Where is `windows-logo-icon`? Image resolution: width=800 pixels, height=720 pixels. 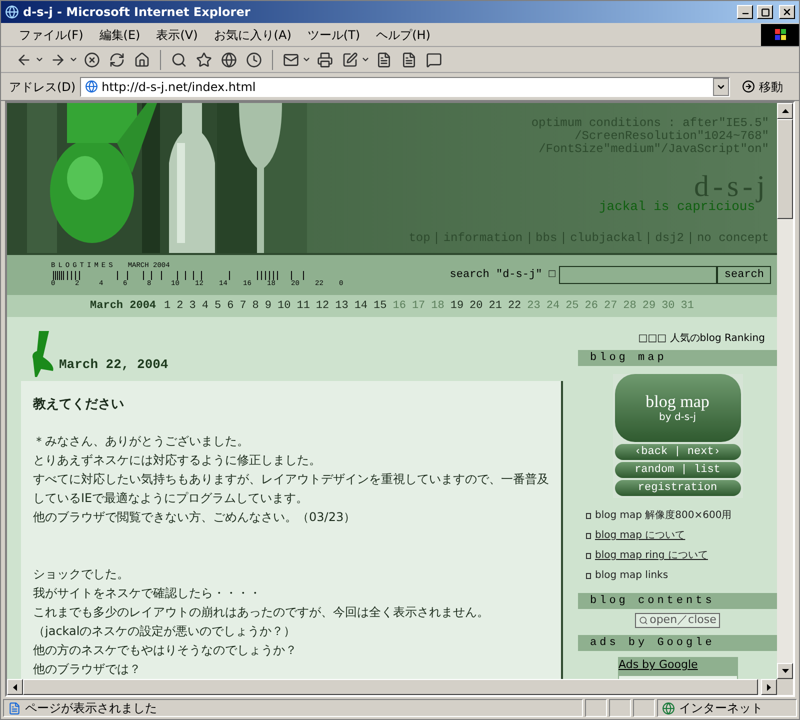
windows-logo-icon is located at coordinates (780, 35).